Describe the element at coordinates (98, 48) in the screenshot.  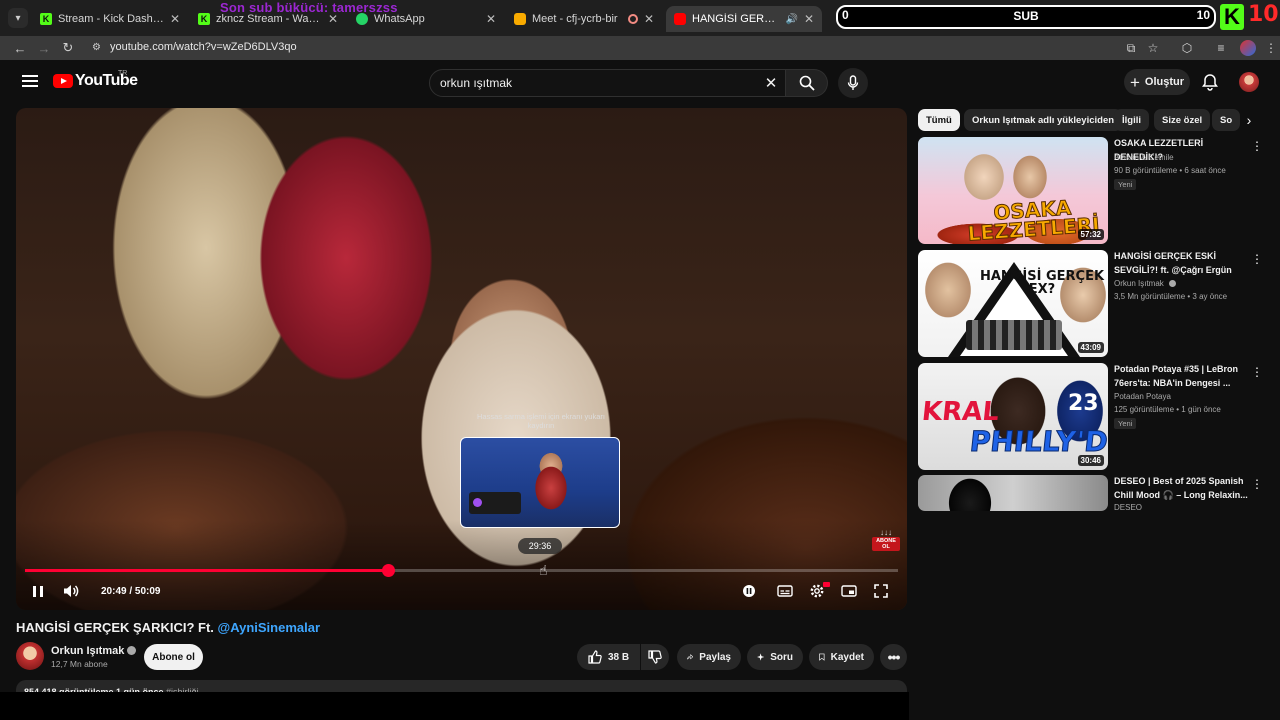
I see `site-info-icon: ⚙` at that location.